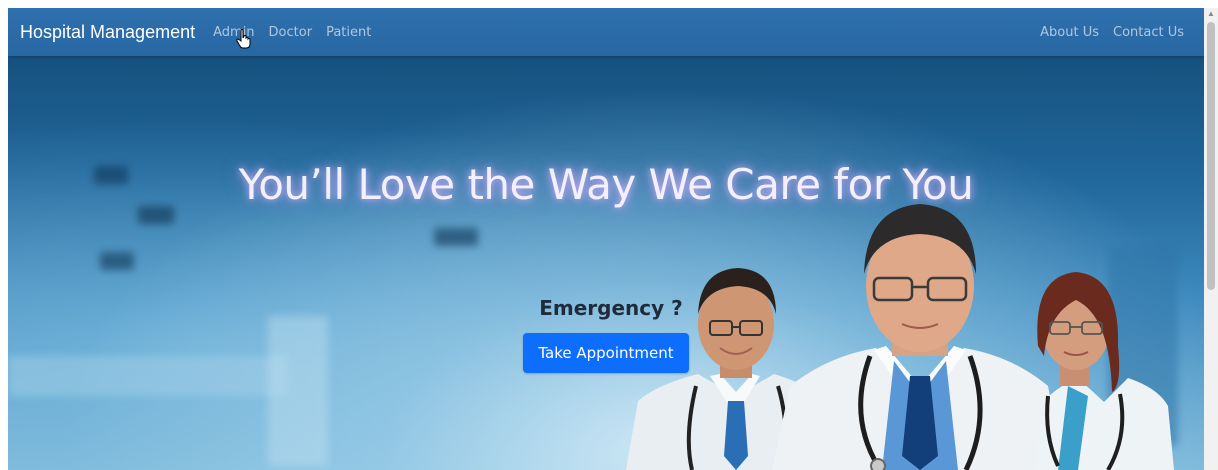 The width and height of the screenshot is (1218, 470). I want to click on scroll-up-arrow-icon: ▲, so click(1211, 14).